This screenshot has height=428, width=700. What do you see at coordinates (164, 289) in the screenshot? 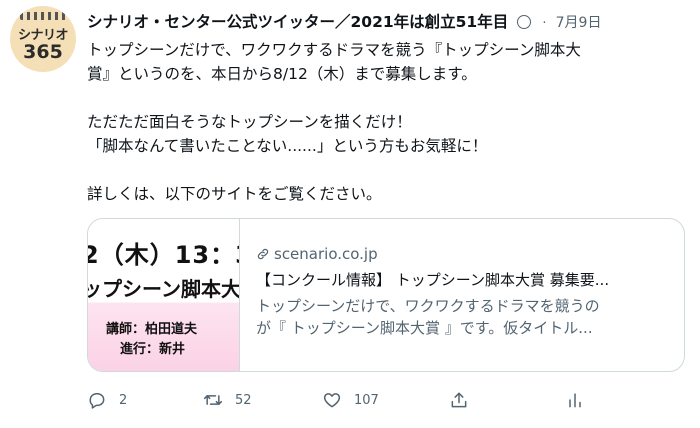
I see `thumbnail-title-text: ップシーン脚本大` at bounding box center [164, 289].